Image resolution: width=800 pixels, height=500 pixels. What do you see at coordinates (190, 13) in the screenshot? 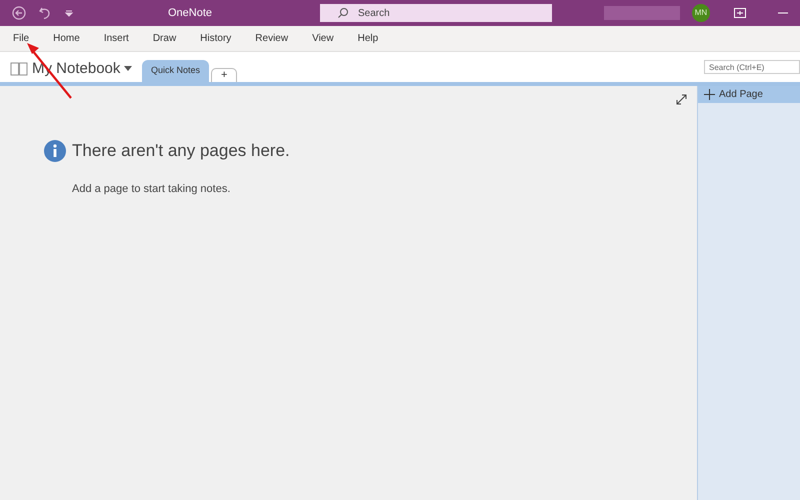
I see `window-title: OneNote` at bounding box center [190, 13].